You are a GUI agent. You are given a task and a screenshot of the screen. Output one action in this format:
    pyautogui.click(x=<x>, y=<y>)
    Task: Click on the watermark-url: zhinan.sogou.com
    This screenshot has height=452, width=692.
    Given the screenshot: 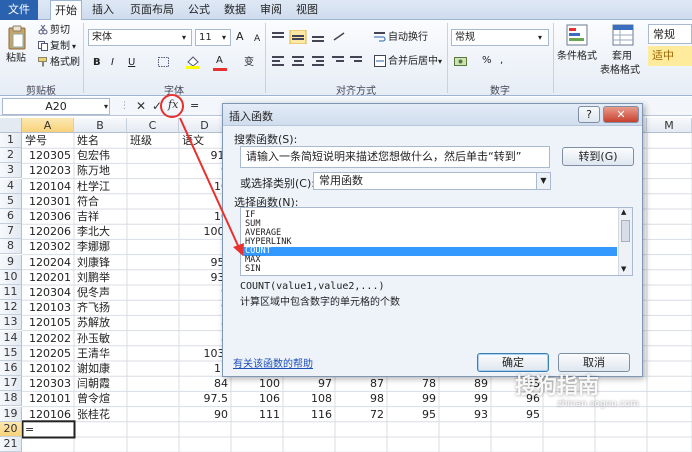 What is the action you would take?
    pyautogui.click(x=598, y=404)
    